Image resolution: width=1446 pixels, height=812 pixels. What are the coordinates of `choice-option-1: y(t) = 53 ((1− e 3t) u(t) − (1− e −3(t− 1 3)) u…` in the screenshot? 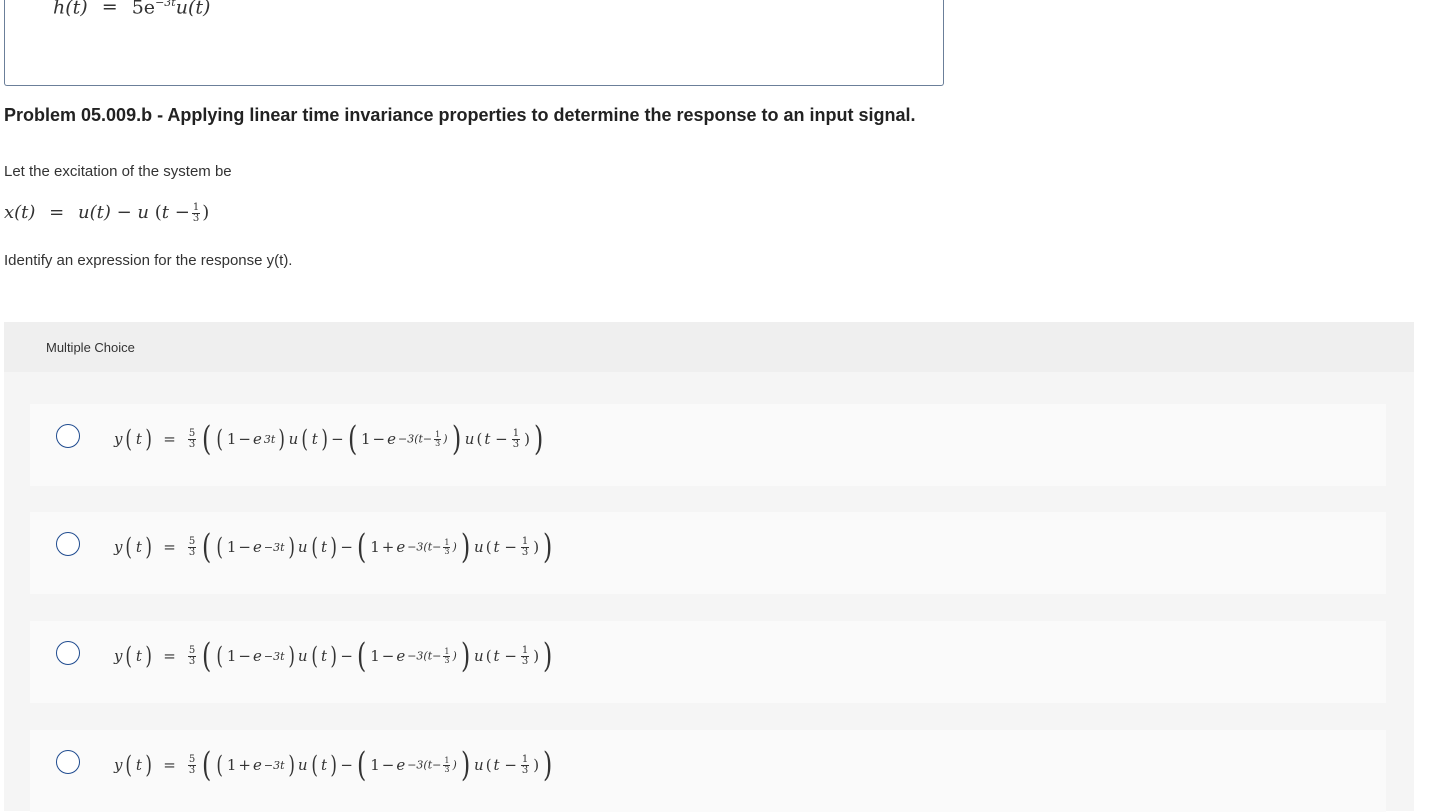 It's located at (708, 445).